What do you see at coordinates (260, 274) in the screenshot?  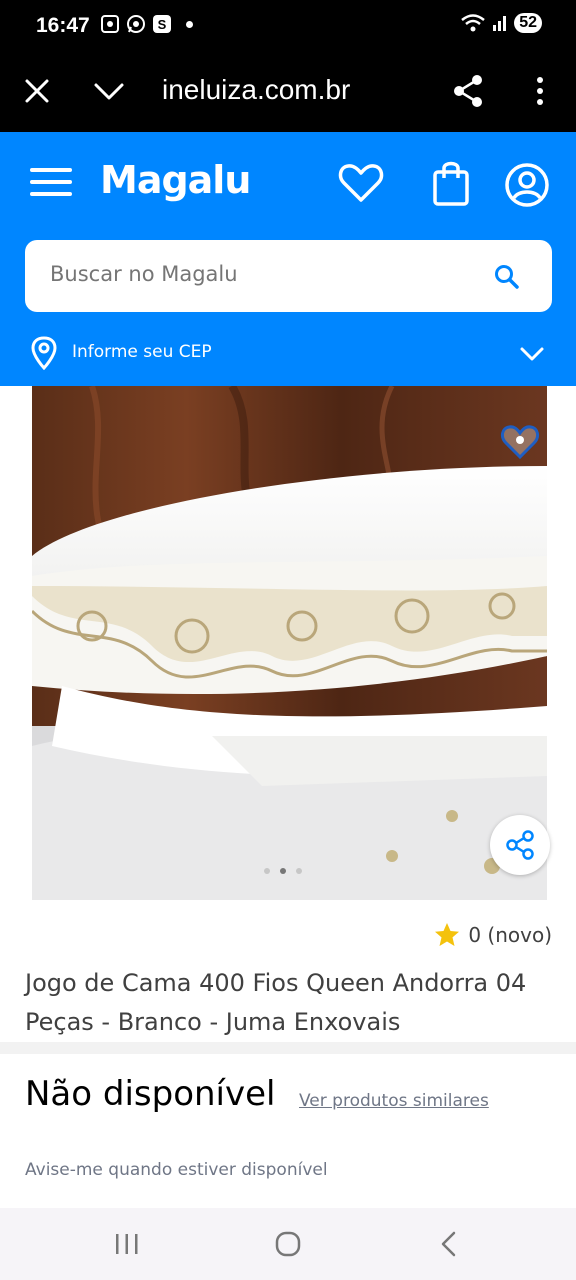 I see `search-input` at bounding box center [260, 274].